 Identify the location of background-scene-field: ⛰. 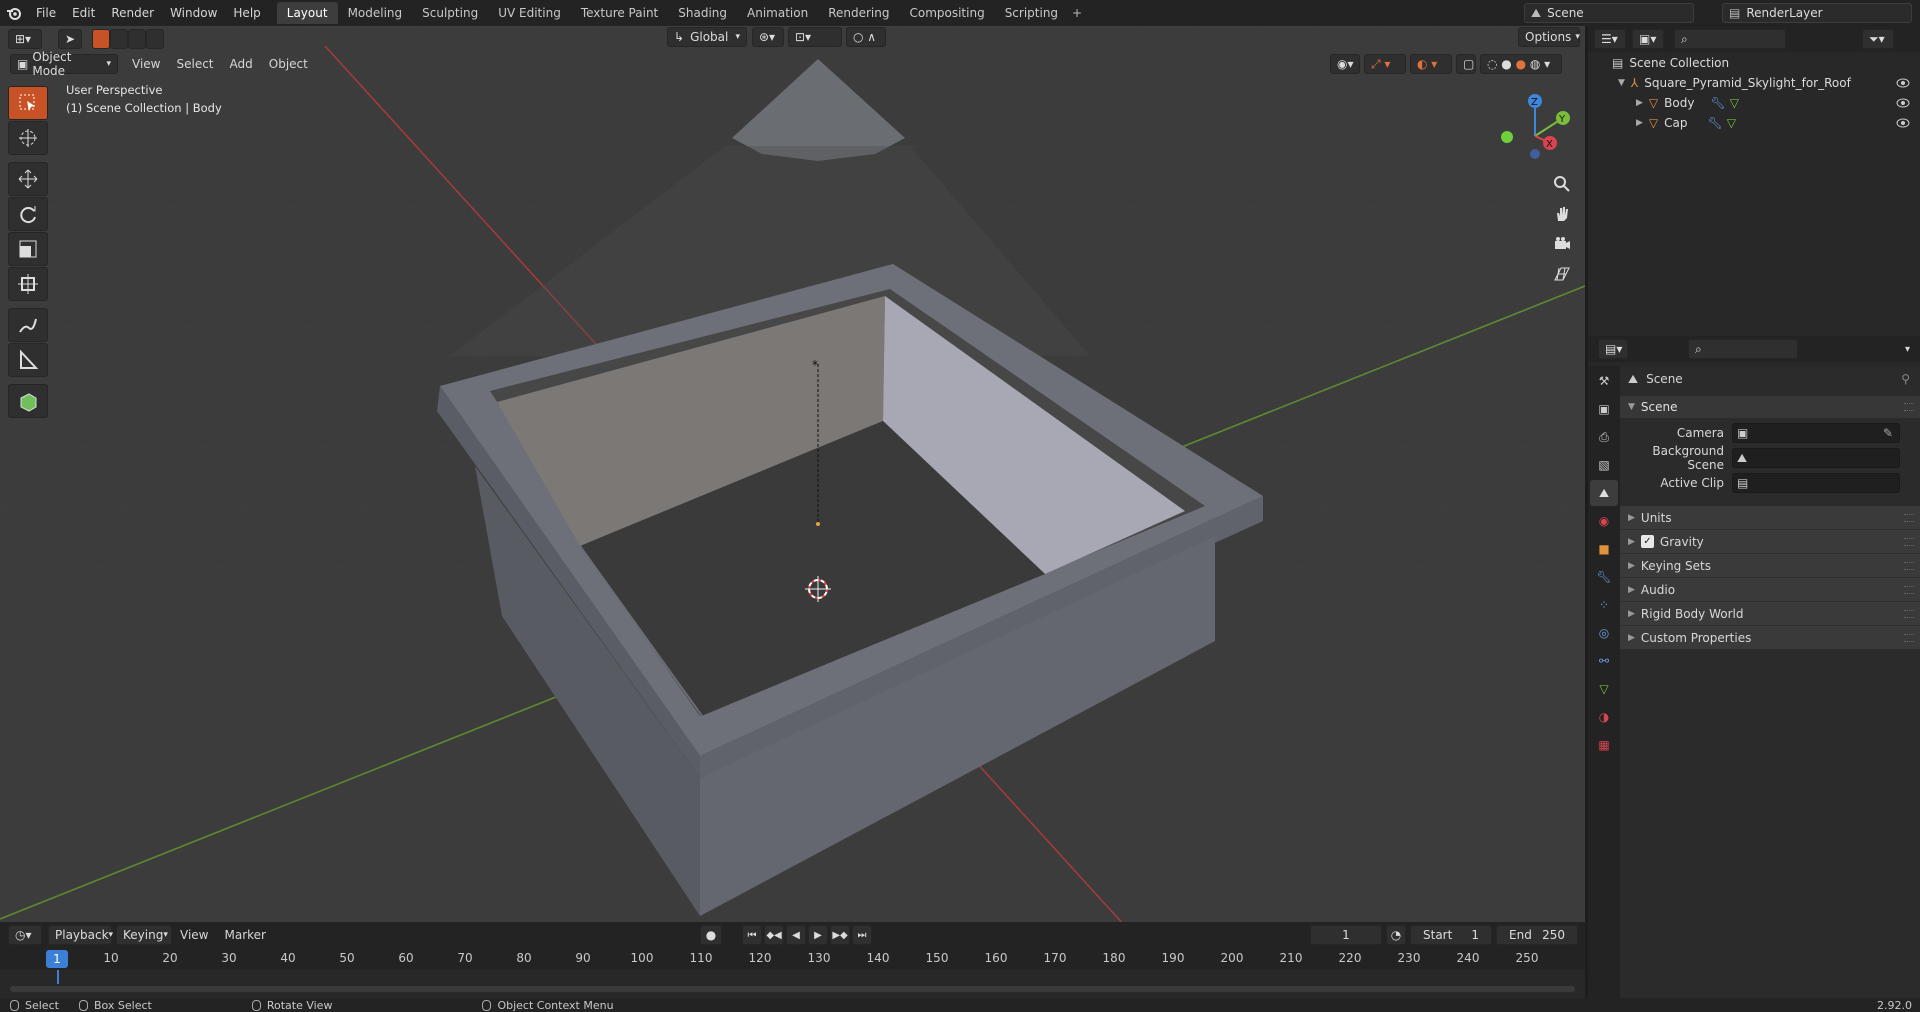
(1816, 458).